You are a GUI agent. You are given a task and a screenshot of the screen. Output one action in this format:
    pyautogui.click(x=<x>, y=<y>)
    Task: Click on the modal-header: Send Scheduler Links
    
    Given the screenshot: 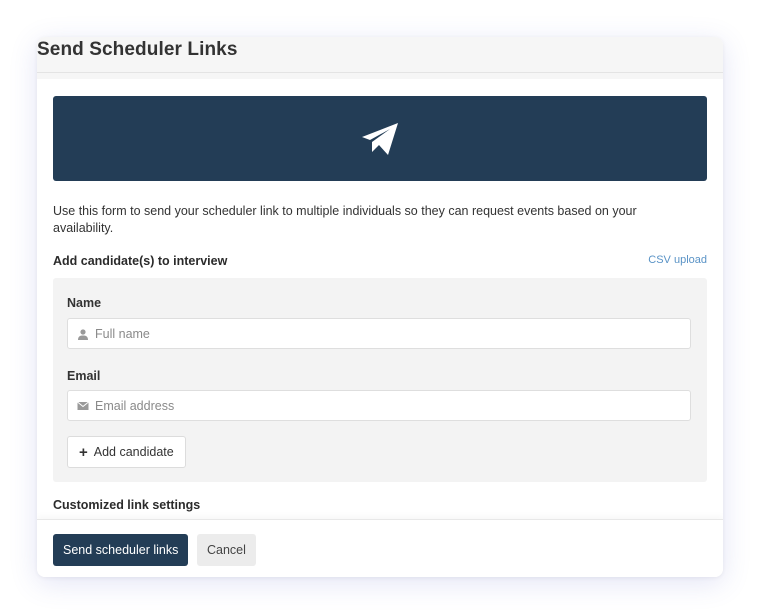 What is the action you would take?
    pyautogui.click(x=380, y=55)
    